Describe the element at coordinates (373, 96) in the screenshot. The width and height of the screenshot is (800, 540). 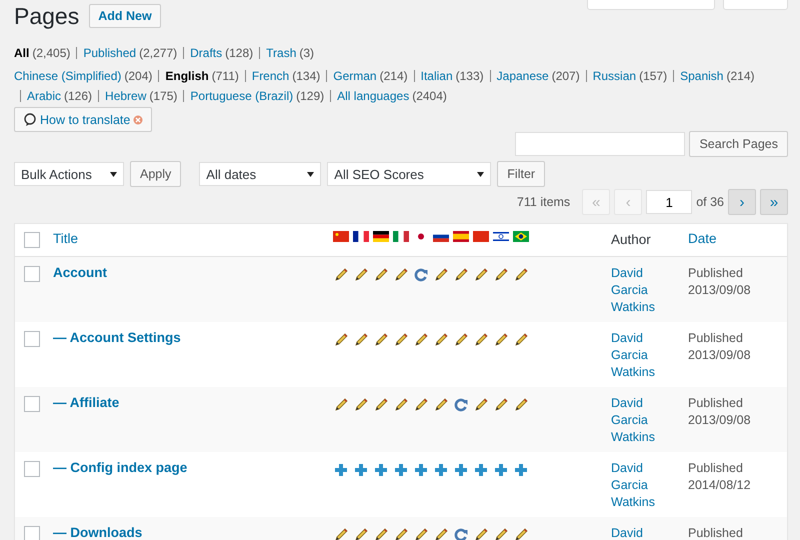
I see `language-link: All languages` at that location.